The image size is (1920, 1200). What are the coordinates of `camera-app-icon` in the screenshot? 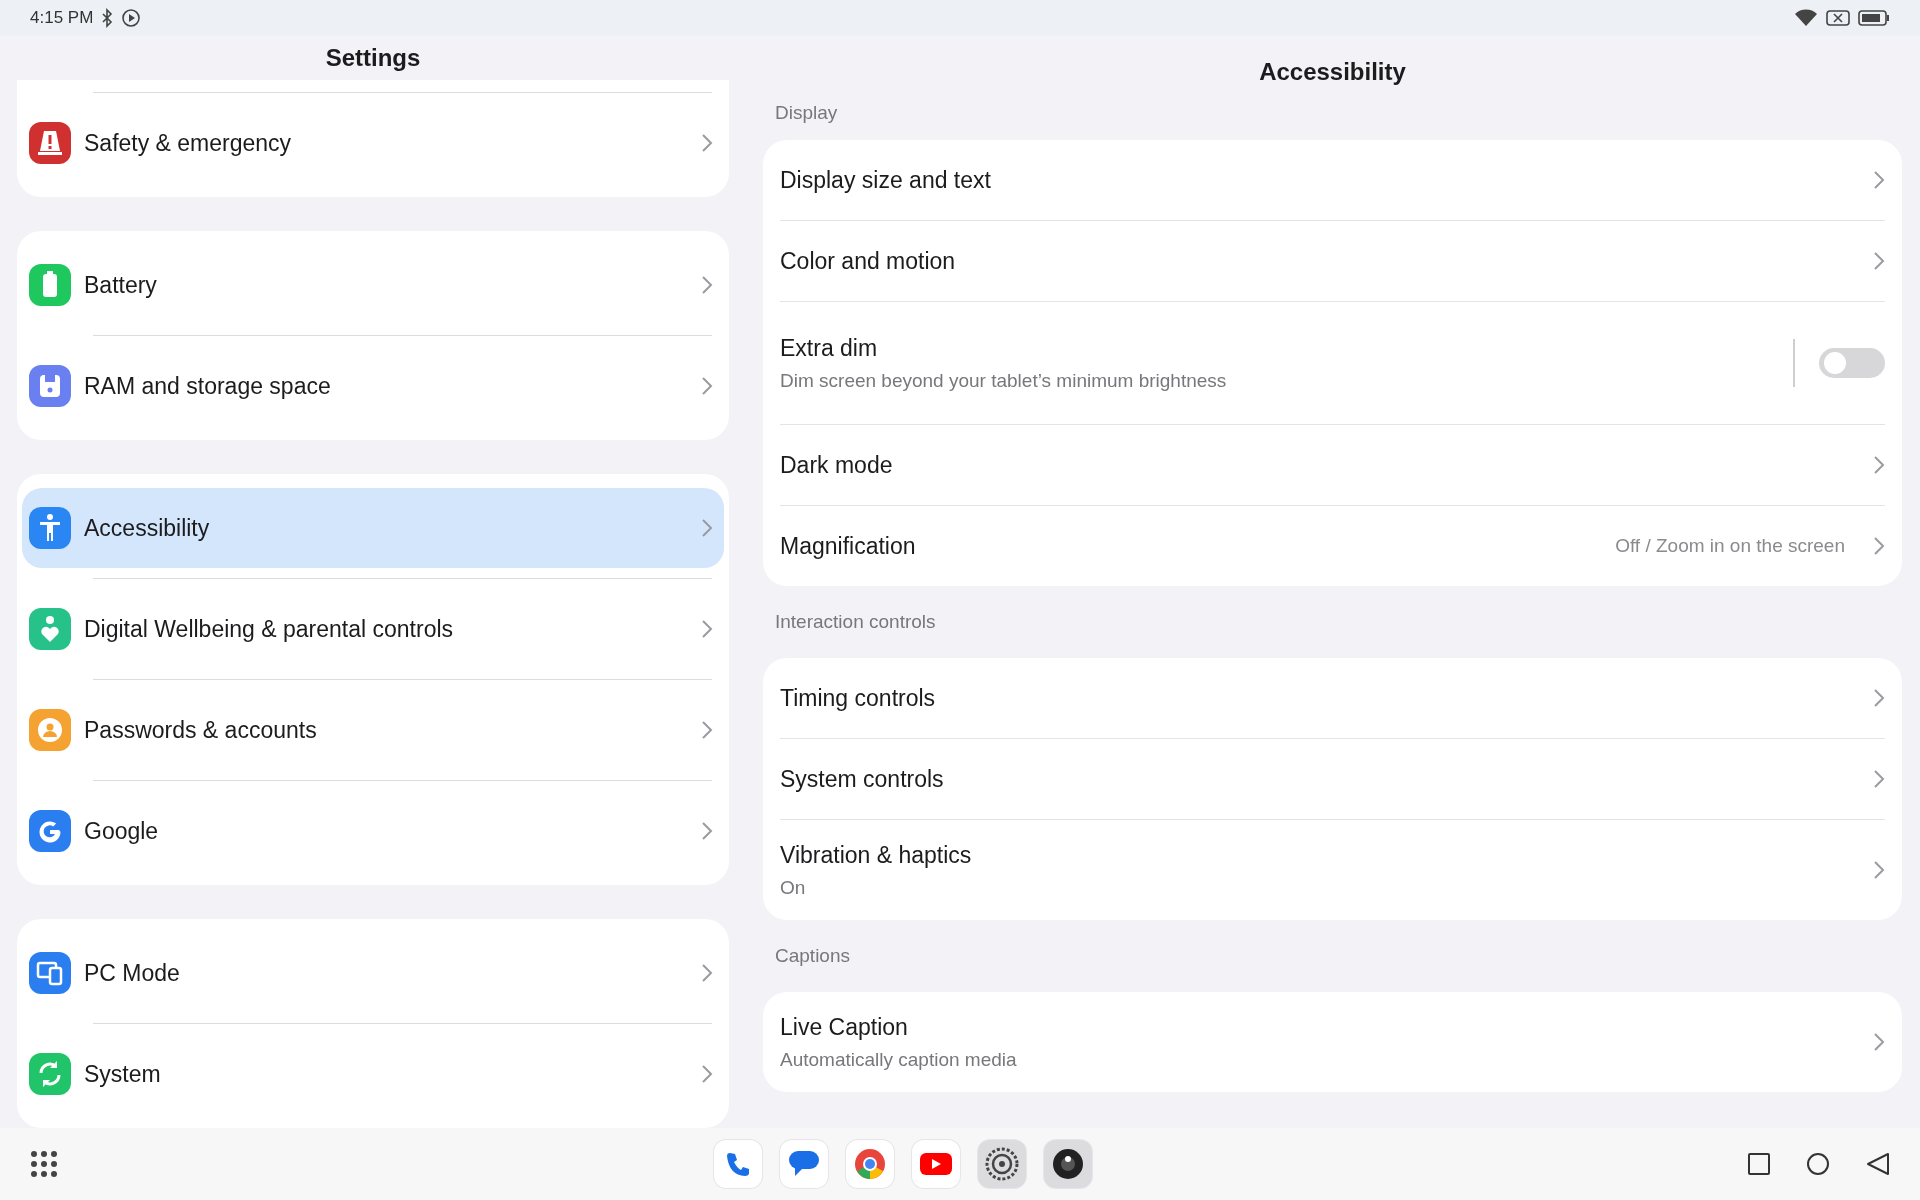 It's located at (1068, 1164).